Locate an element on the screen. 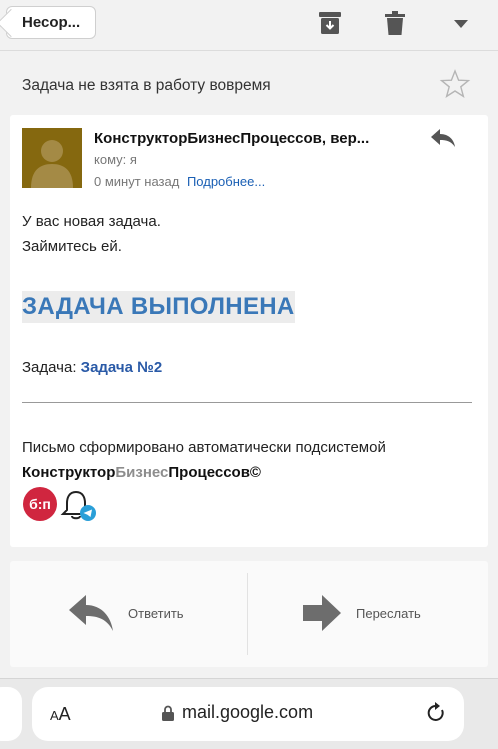  star-icon is located at coordinates (455, 84).